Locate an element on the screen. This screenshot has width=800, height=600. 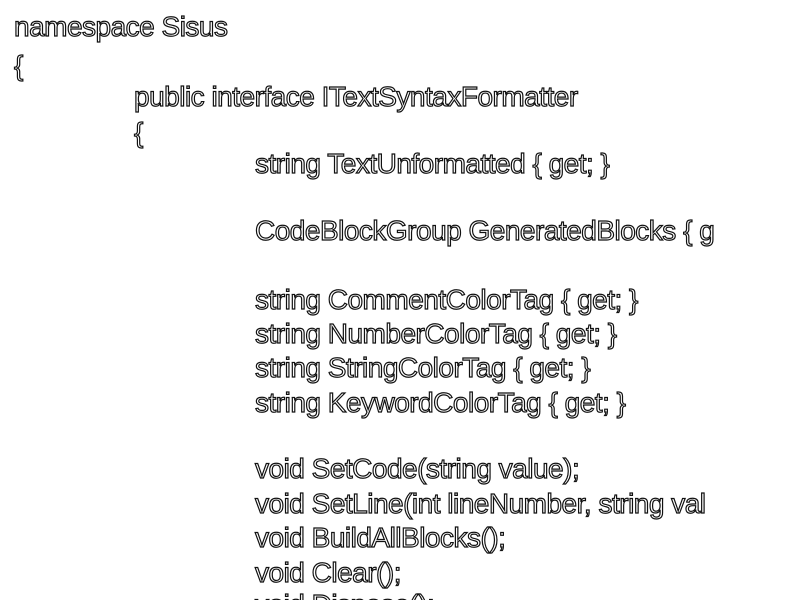
code-line-set-line: void SetLine(int lineNumber, string val is located at coordinates (480, 503).